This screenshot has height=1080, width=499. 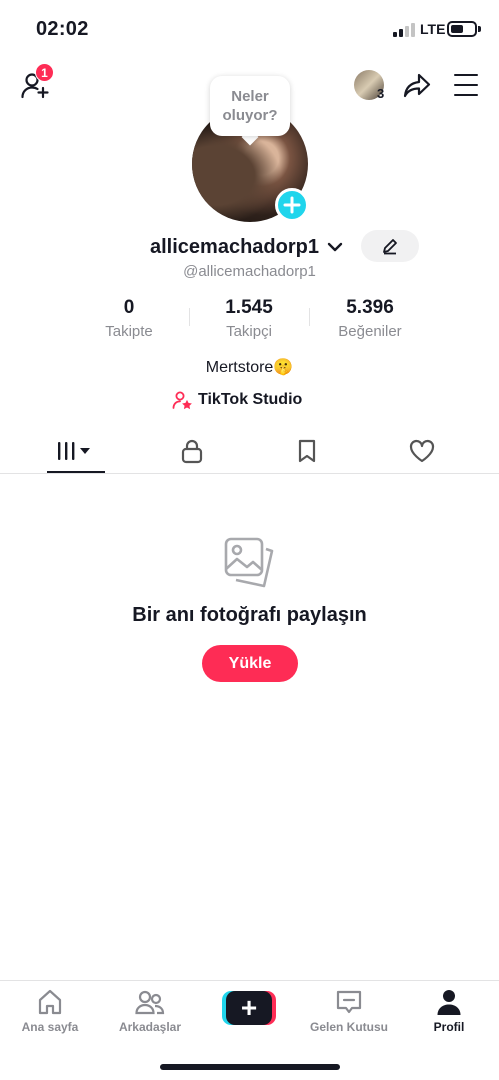 I want to click on plus-icon, so click(x=292, y=205).